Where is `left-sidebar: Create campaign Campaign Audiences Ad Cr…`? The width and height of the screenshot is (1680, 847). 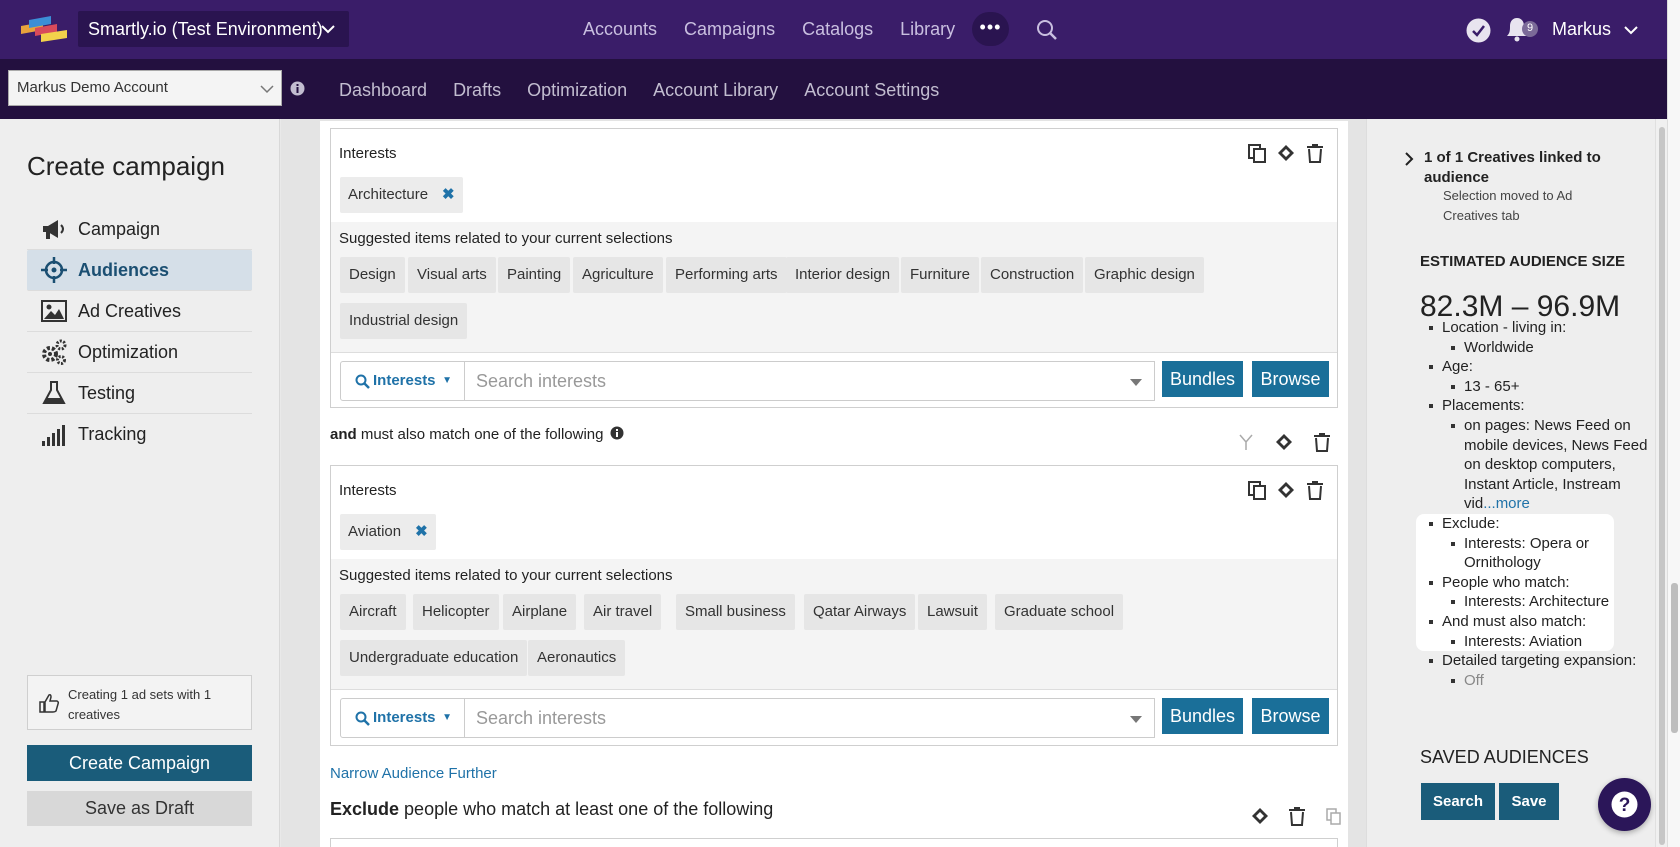 left-sidebar: Create campaign Campaign Audiences Ad Cr… is located at coordinates (140, 483).